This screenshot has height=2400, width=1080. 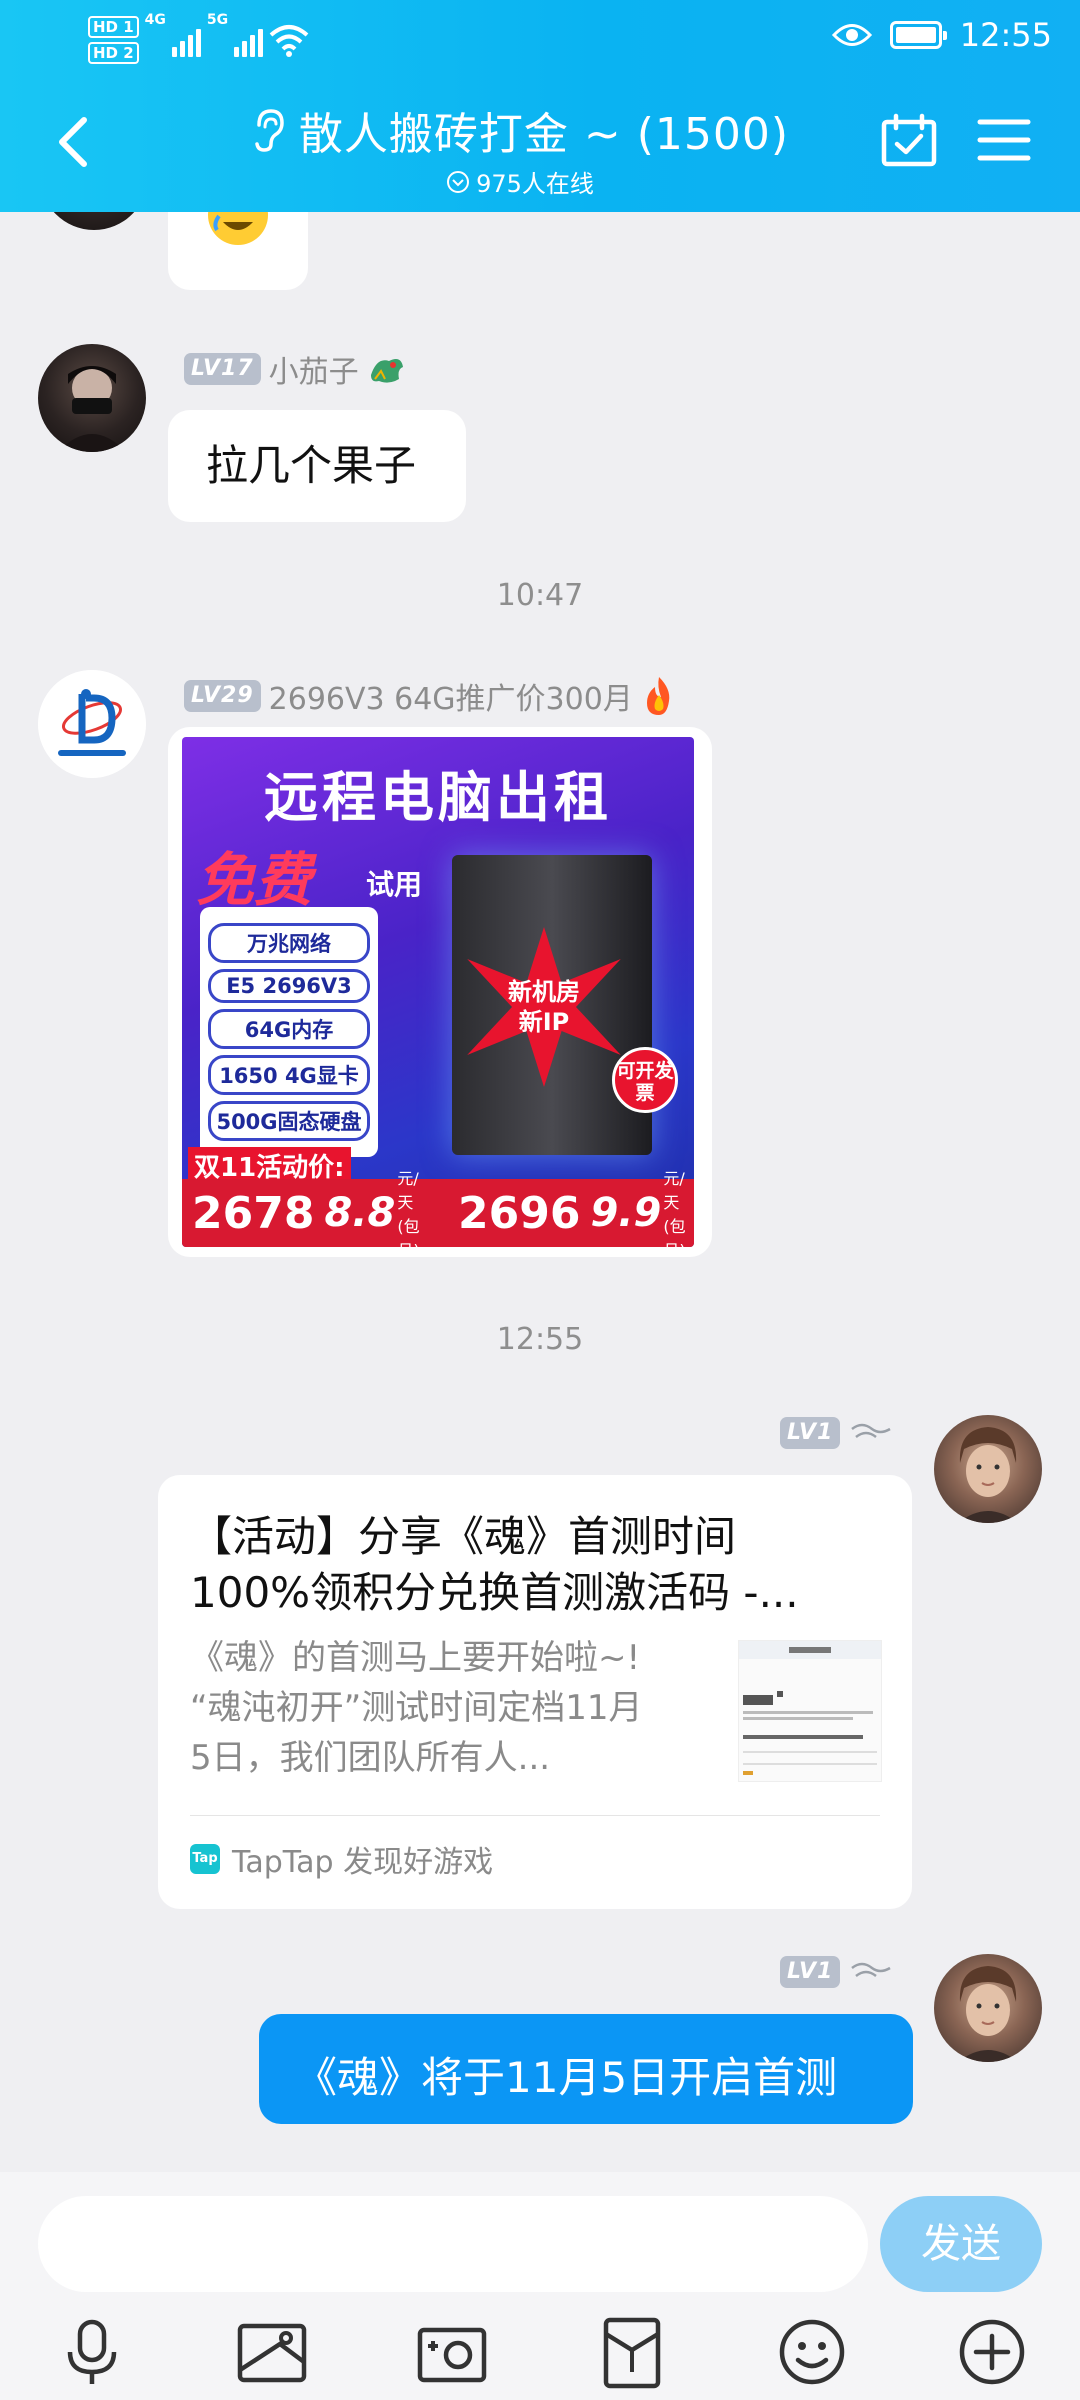 What do you see at coordinates (408, 1232) in the screenshot?
I see `unit-note-1: (包月)` at bounding box center [408, 1232].